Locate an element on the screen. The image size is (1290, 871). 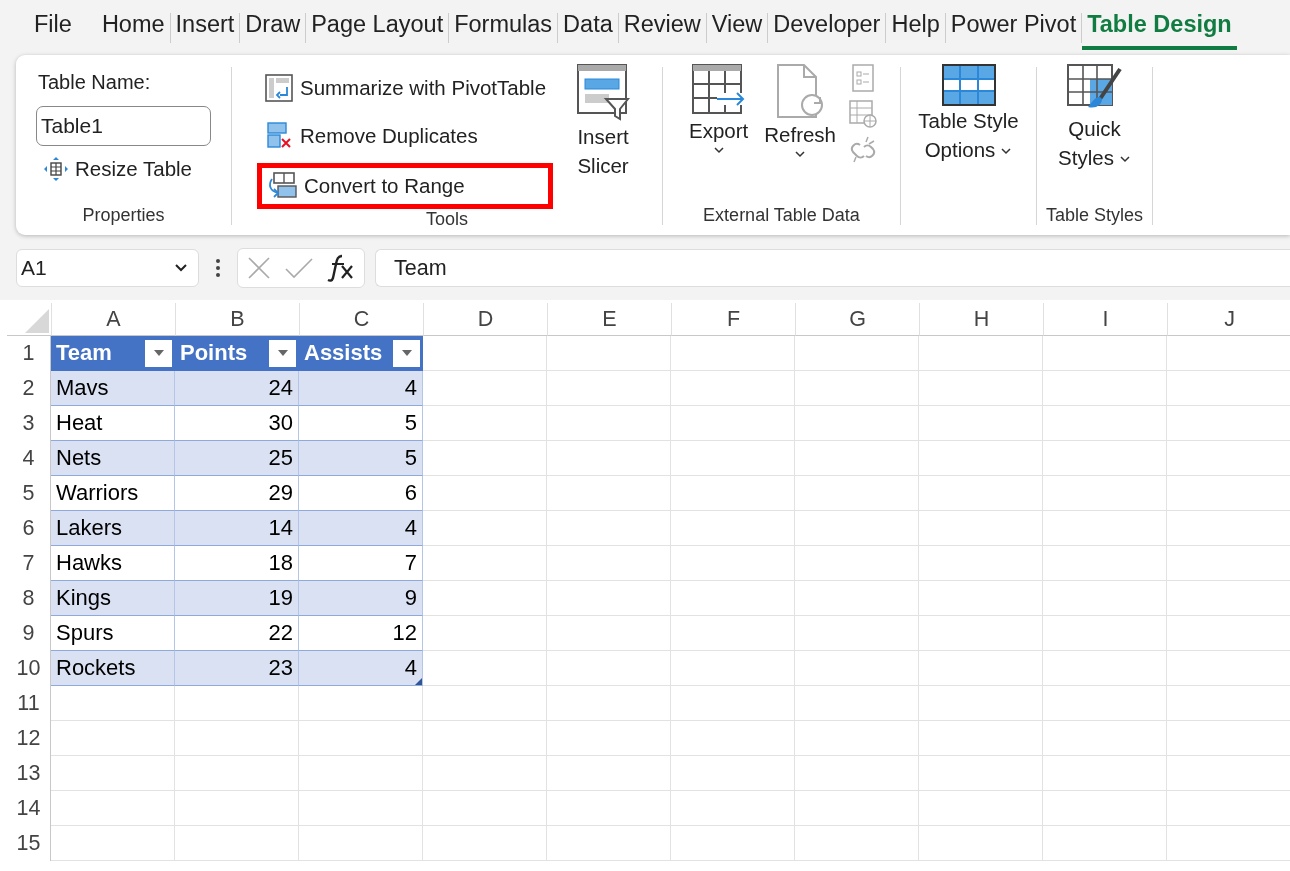
table-cell: 22 is located at coordinates (280, 632).